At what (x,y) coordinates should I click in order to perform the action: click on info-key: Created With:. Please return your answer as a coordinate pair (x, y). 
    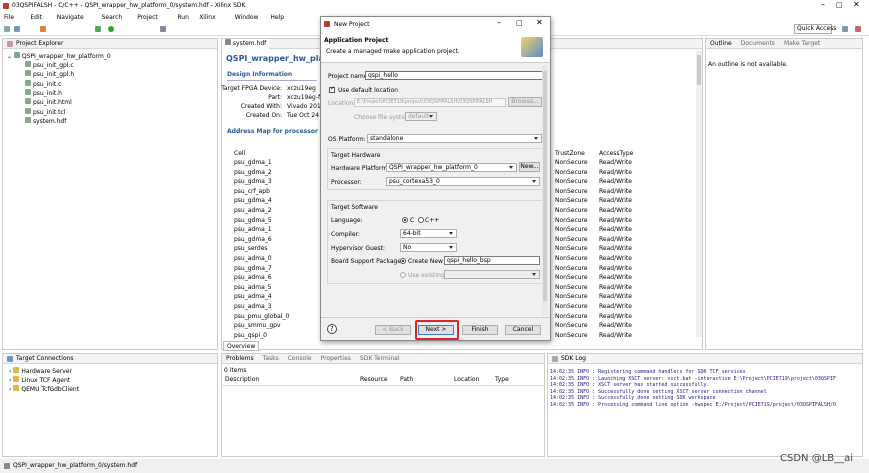
    Looking at the image, I should click on (261, 106).